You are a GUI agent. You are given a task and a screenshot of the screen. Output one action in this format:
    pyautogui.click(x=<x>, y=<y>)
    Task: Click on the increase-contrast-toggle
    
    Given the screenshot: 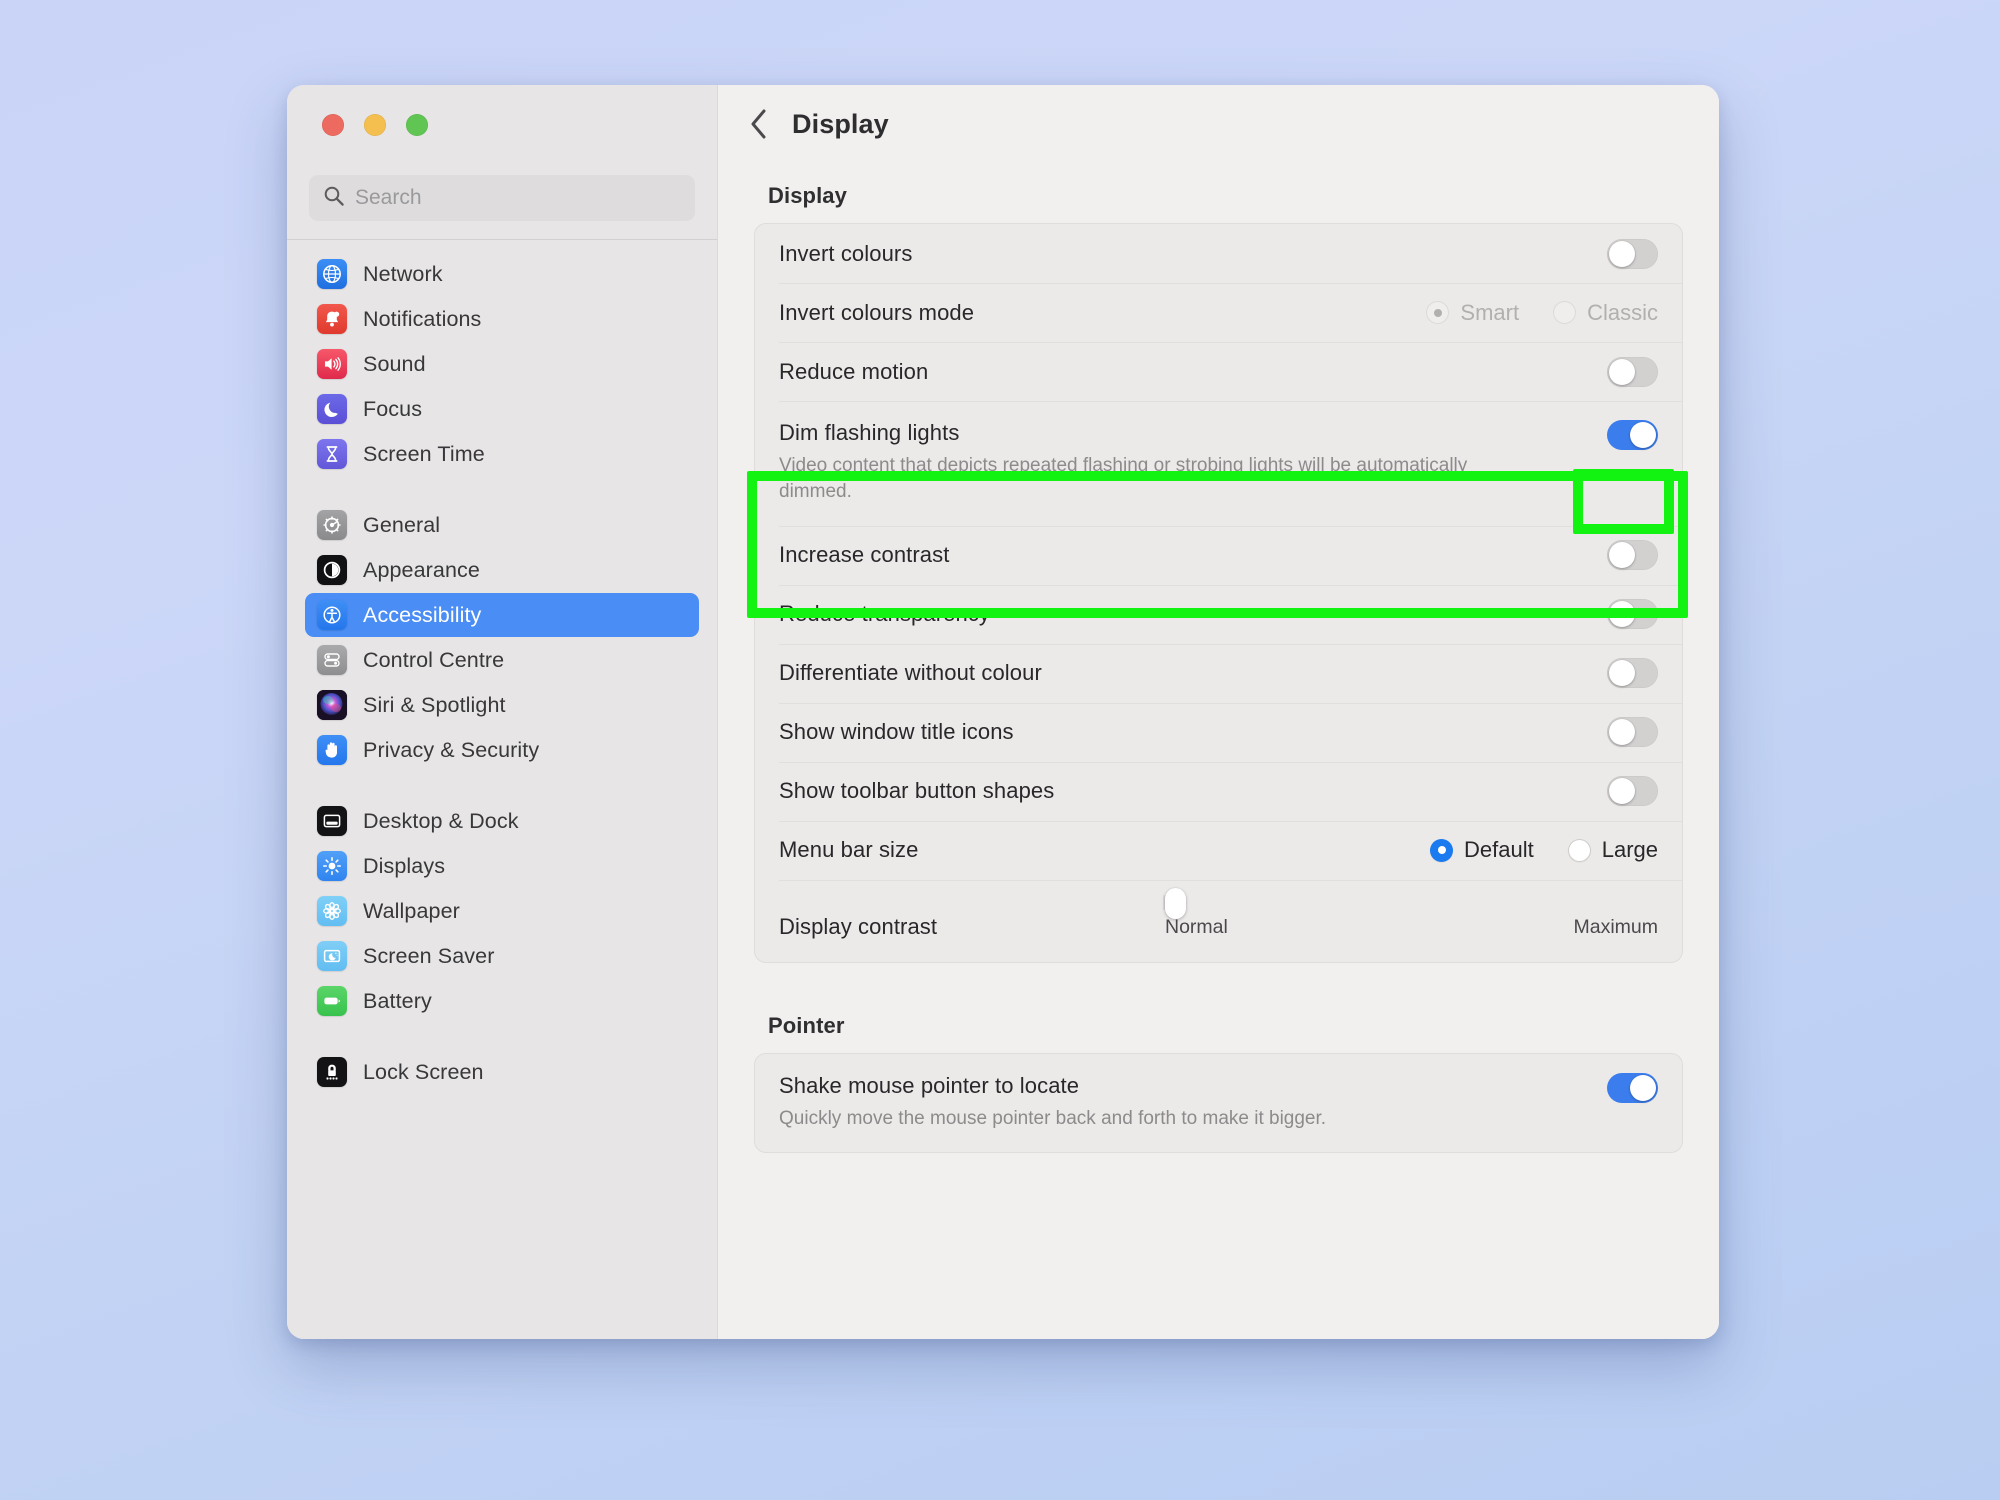 What is the action you would take?
    pyautogui.click(x=1632, y=555)
    